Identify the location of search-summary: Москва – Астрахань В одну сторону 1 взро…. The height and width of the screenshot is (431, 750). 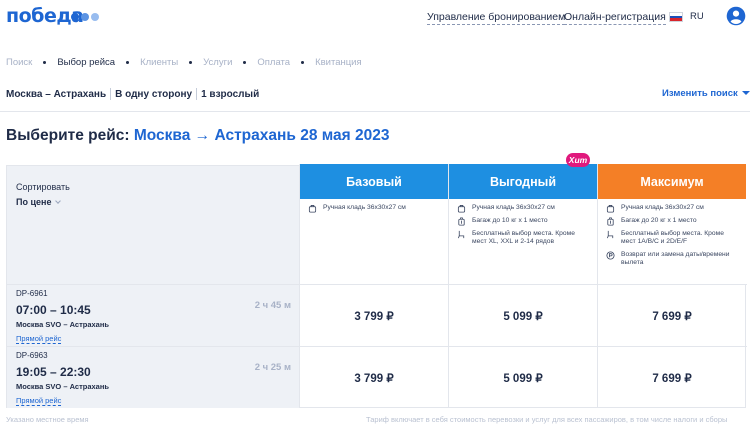
(132, 94).